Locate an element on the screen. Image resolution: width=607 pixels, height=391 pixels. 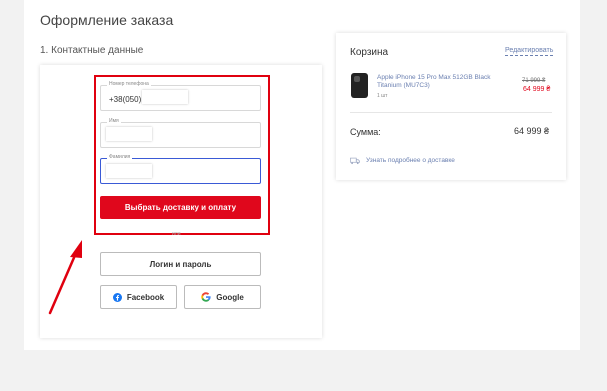
sum-value: 64 999 ₴ is located at coordinates (532, 131).